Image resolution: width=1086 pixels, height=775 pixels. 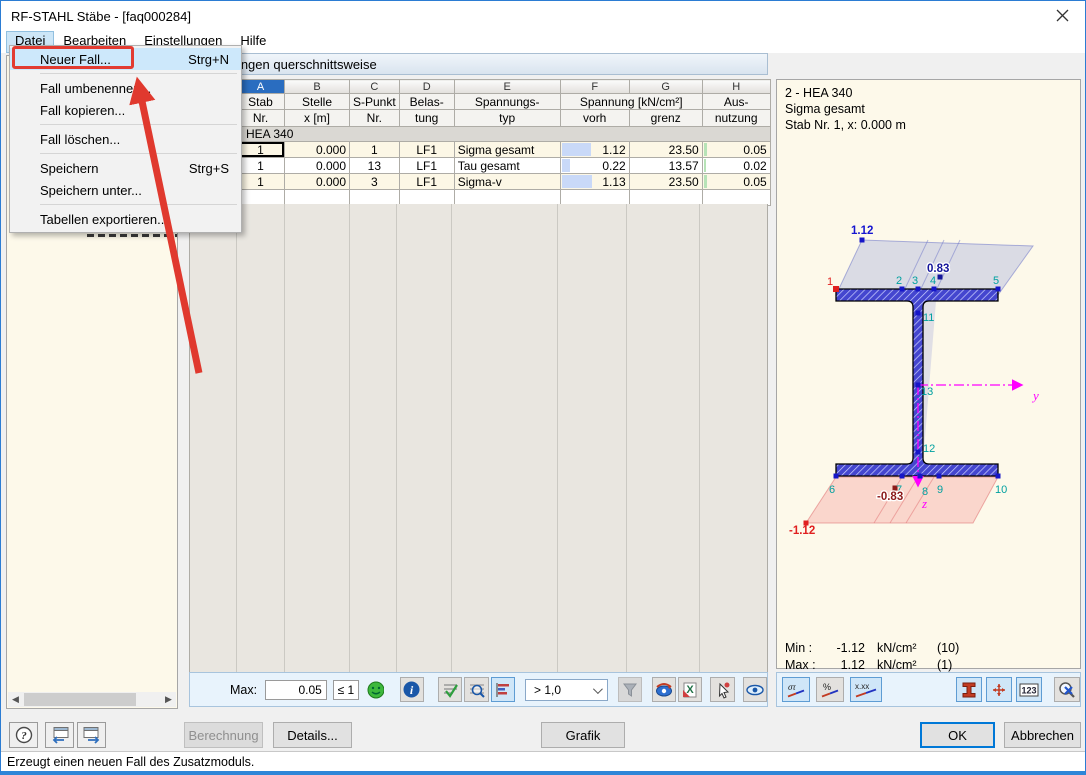 What do you see at coordinates (374, 165) in the screenshot?
I see `cell-spunkt: 13` at bounding box center [374, 165].